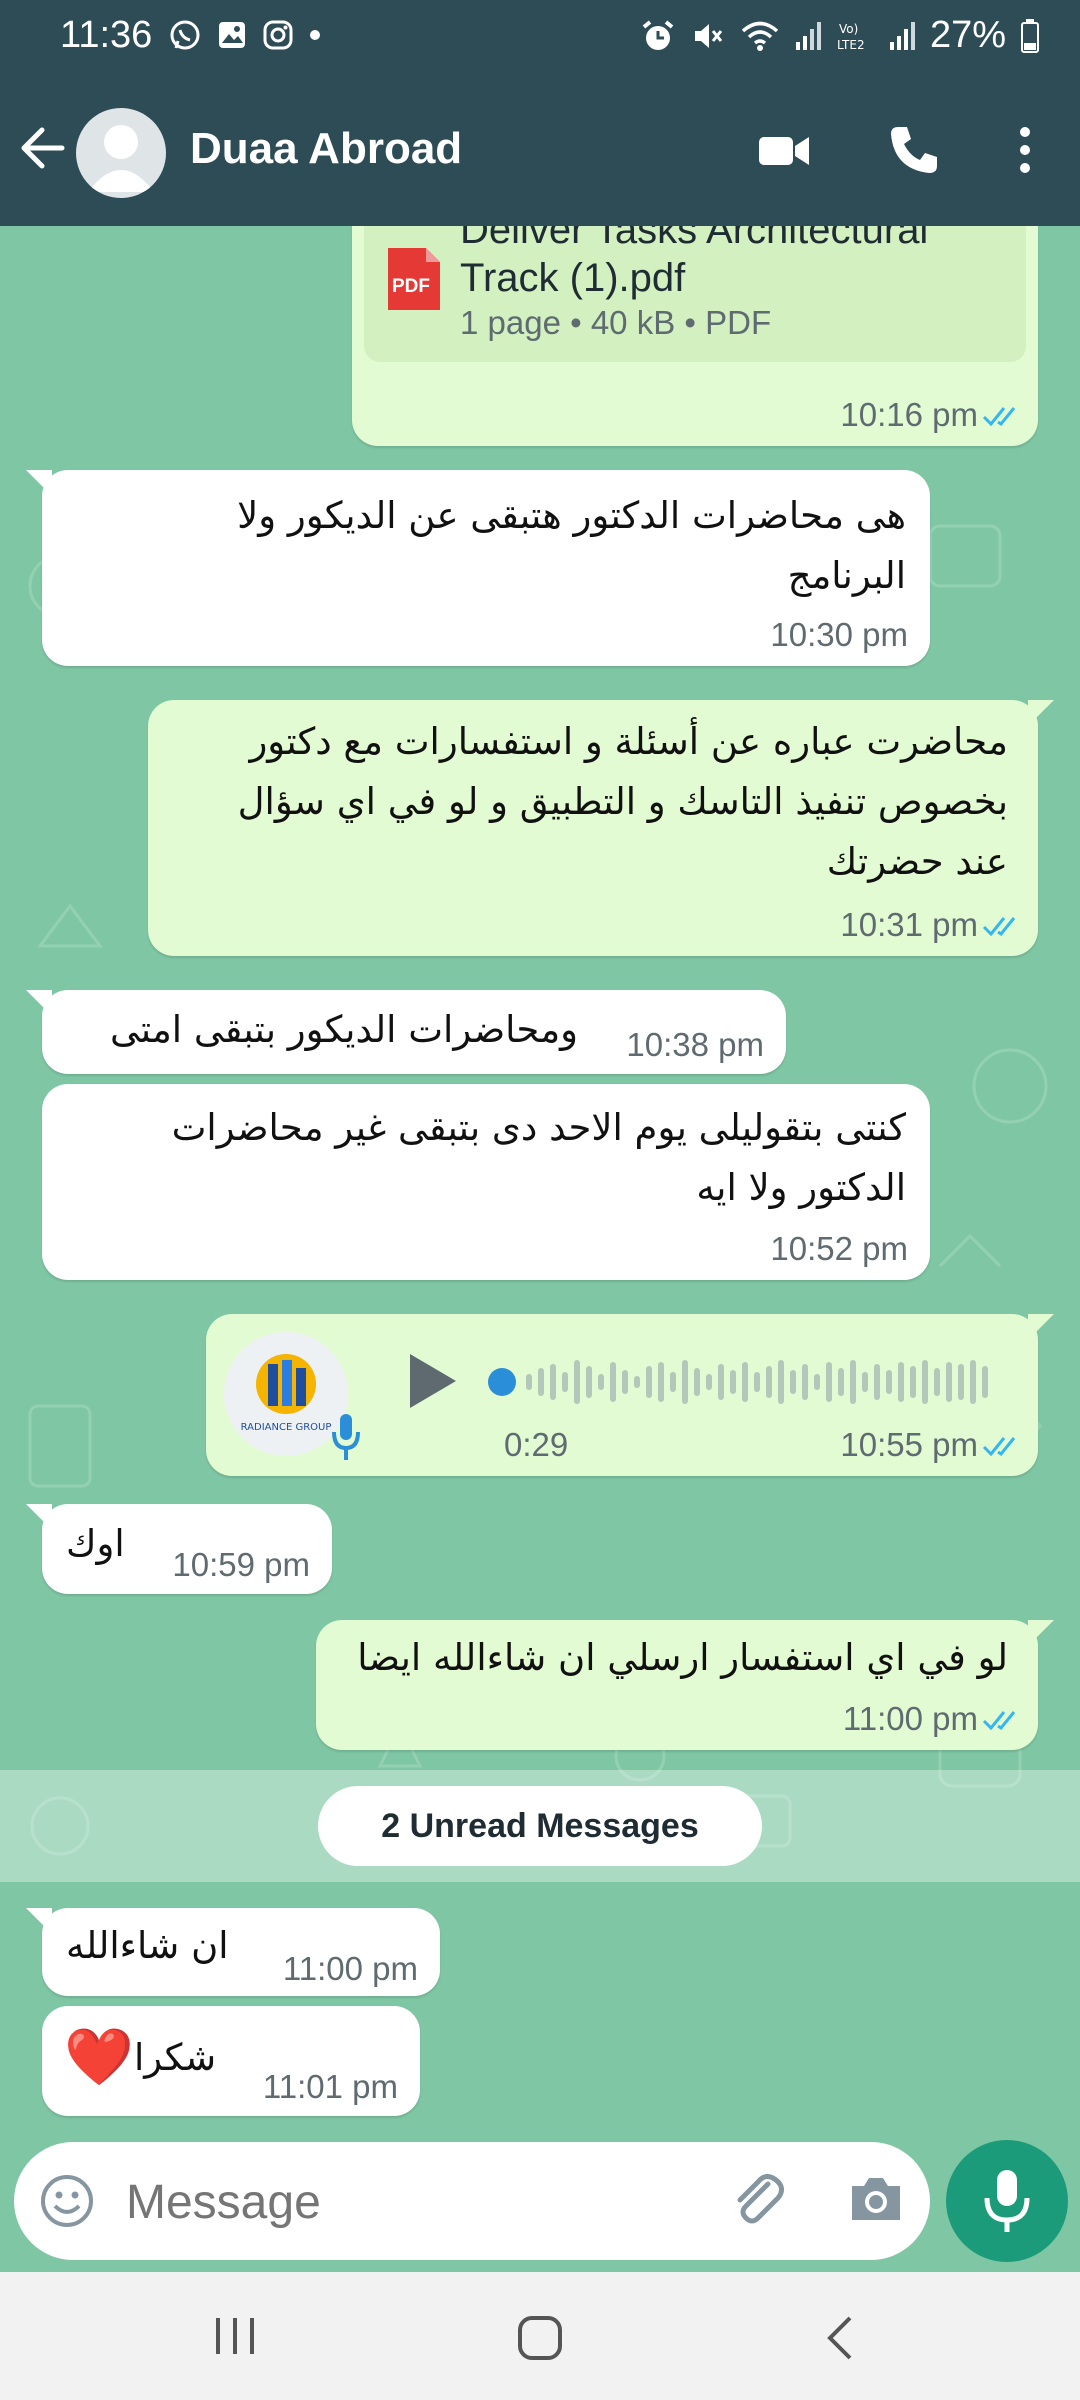  Describe the element at coordinates (175, 2057) in the screenshot. I see `message-text: شكرا` at that location.